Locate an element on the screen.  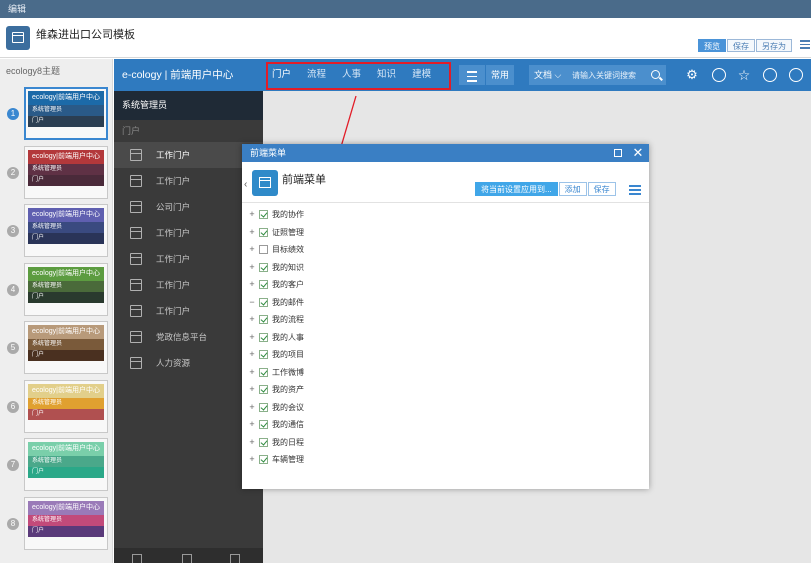
add-button: 添加 is located at coordinates (572, 189).